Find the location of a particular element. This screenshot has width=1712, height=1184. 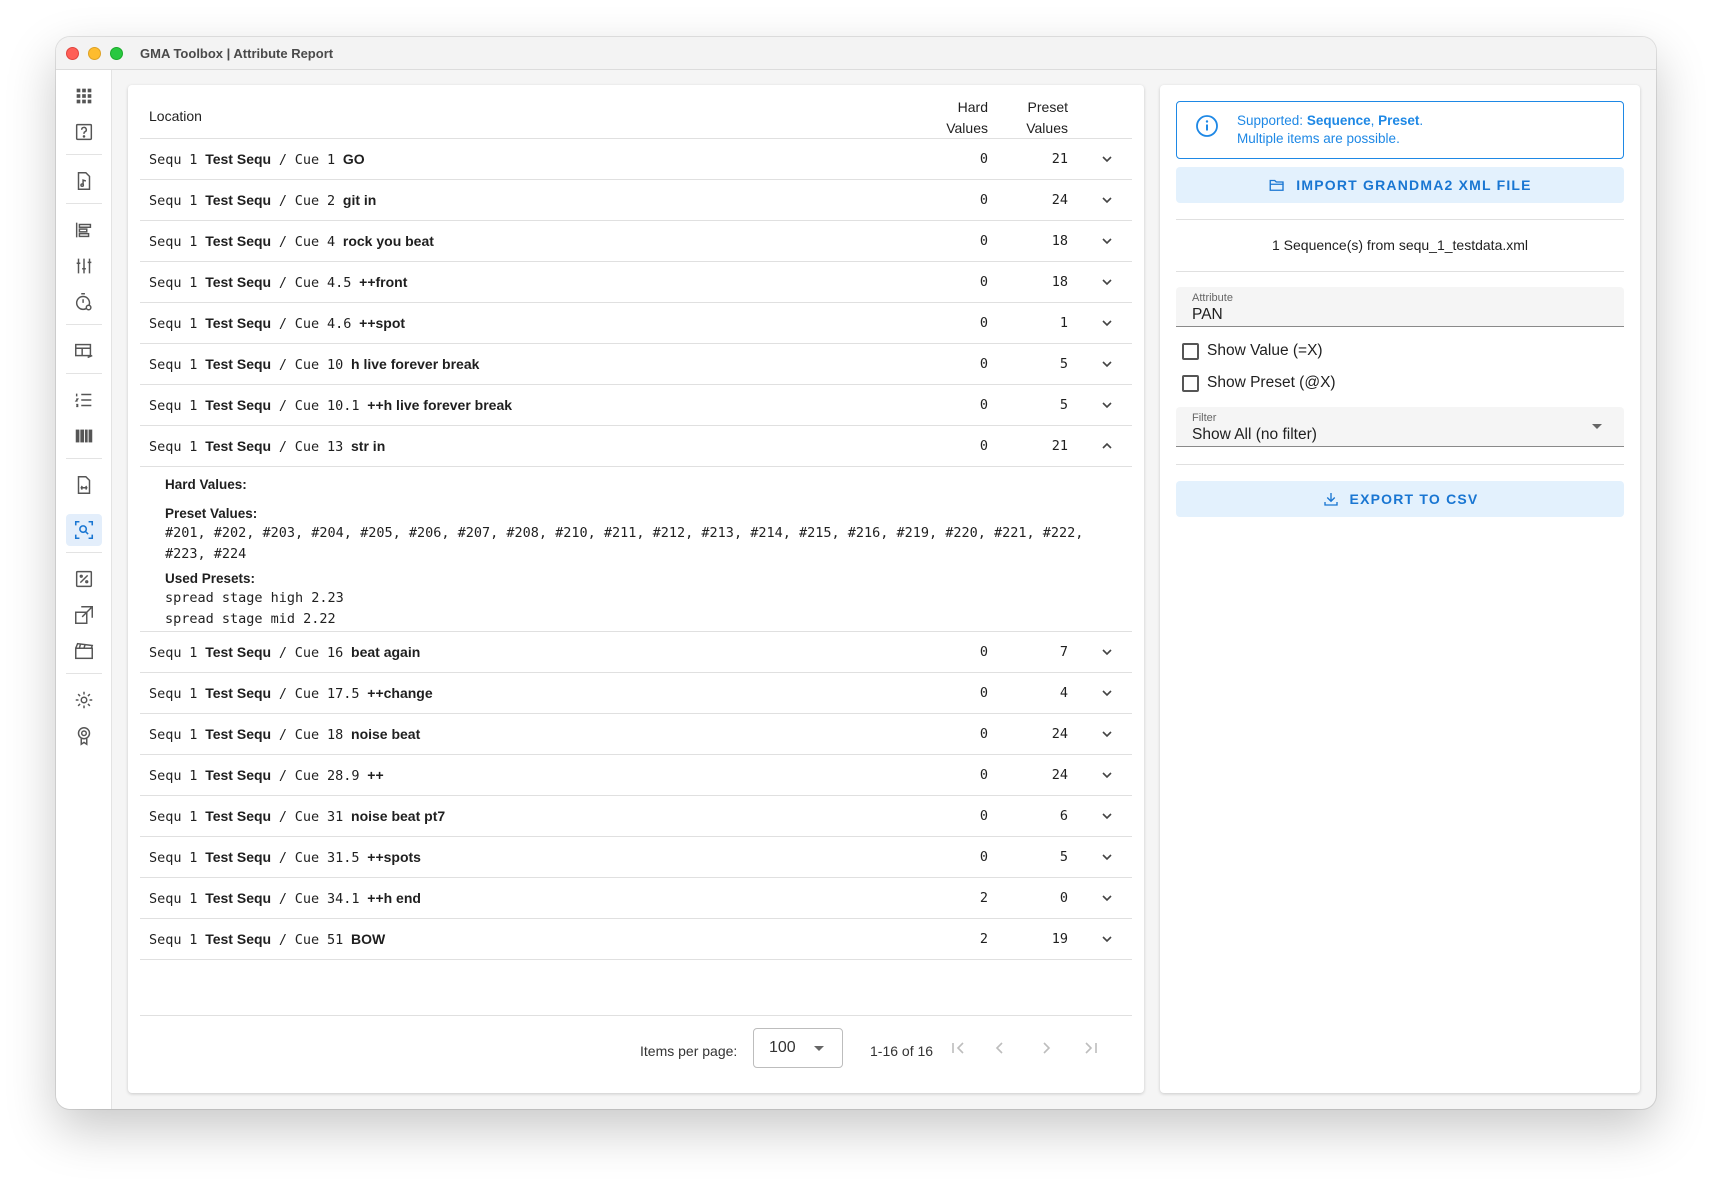

row-preset-values: 6 is located at coordinates (1063, 816).